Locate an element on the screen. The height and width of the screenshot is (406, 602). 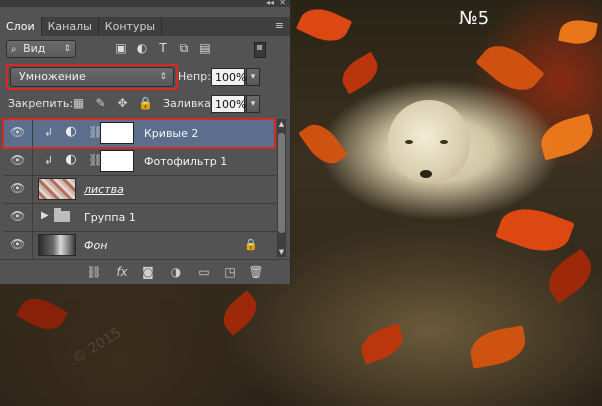
panel-footer: ⛓ fx ◙ ◑ ▭ ◳ 🗑 is located at coordinates (145, 271).